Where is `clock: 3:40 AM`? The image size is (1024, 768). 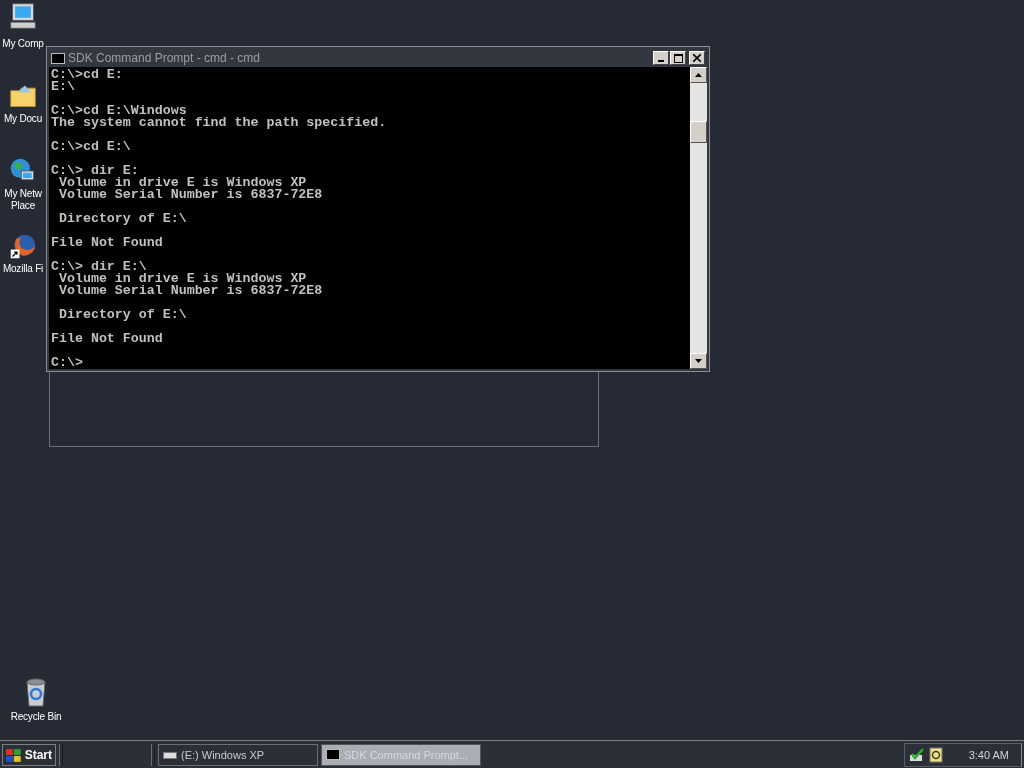 clock: 3:40 AM is located at coordinates (989, 754).